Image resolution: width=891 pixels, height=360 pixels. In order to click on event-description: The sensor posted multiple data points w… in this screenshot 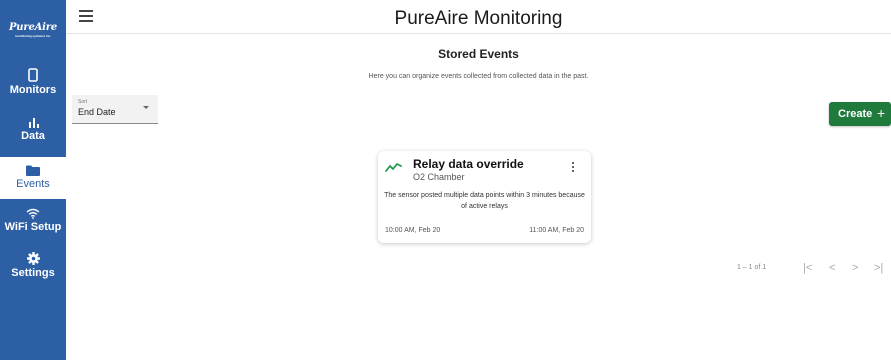, I will do `click(484, 201)`.